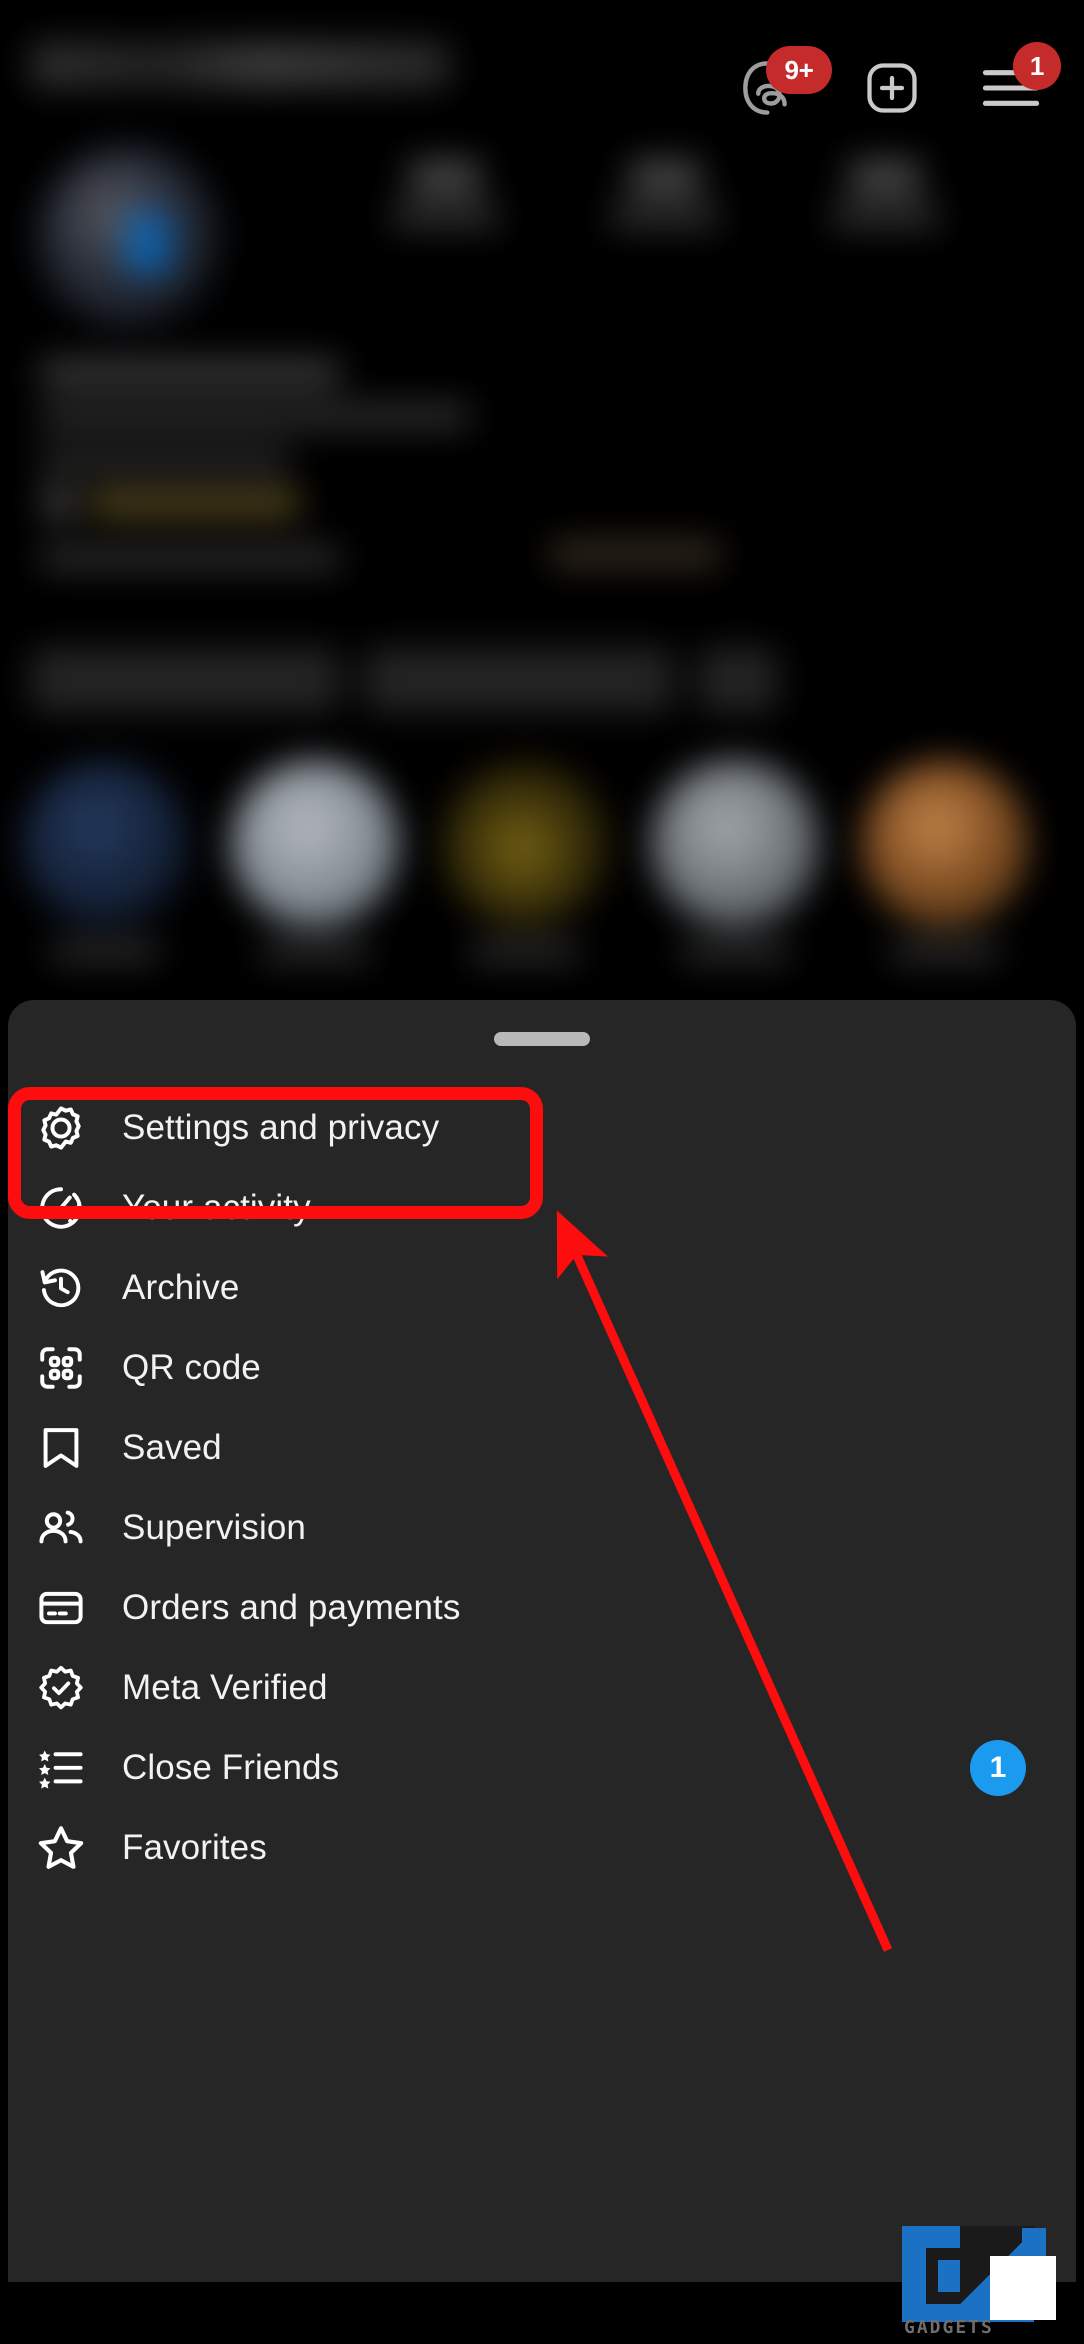 This screenshot has width=1084, height=2344. Describe the element at coordinates (542, 1848) in the screenshot. I see `menu-item-favorites: Favorites` at that location.